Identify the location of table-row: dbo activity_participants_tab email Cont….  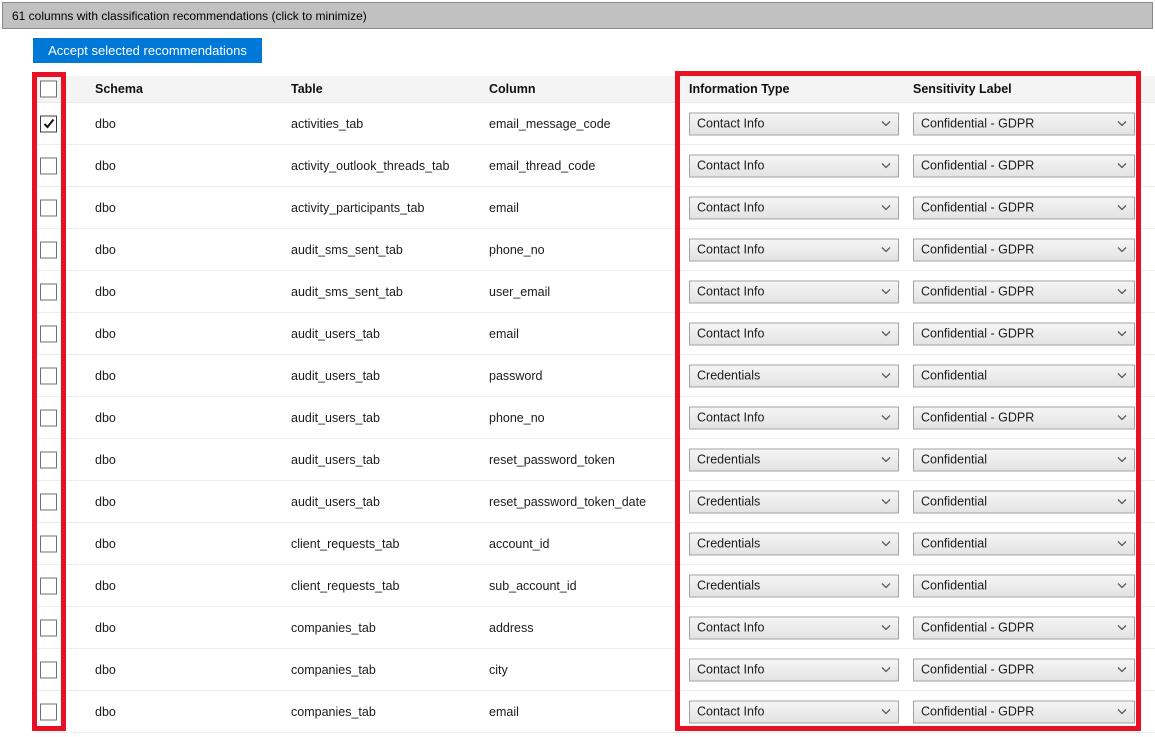
(594, 208).